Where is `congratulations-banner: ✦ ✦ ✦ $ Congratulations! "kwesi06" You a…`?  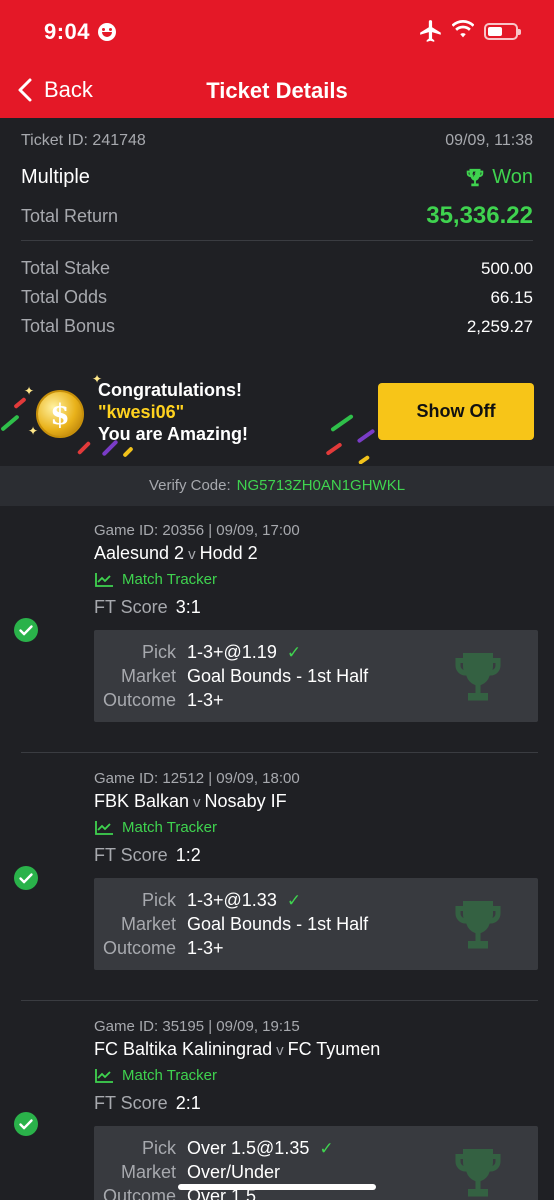
congratulations-banner: ✦ ✦ ✦ $ Congratulations! "kwesi06" You a… is located at coordinates (277, 412).